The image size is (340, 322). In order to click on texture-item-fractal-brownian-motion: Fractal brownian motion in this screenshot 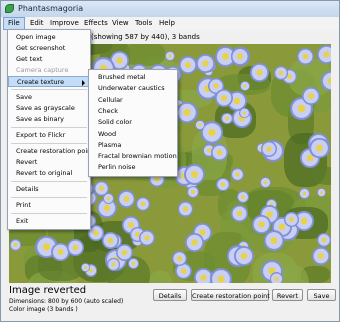, I will do `click(133, 156)`.